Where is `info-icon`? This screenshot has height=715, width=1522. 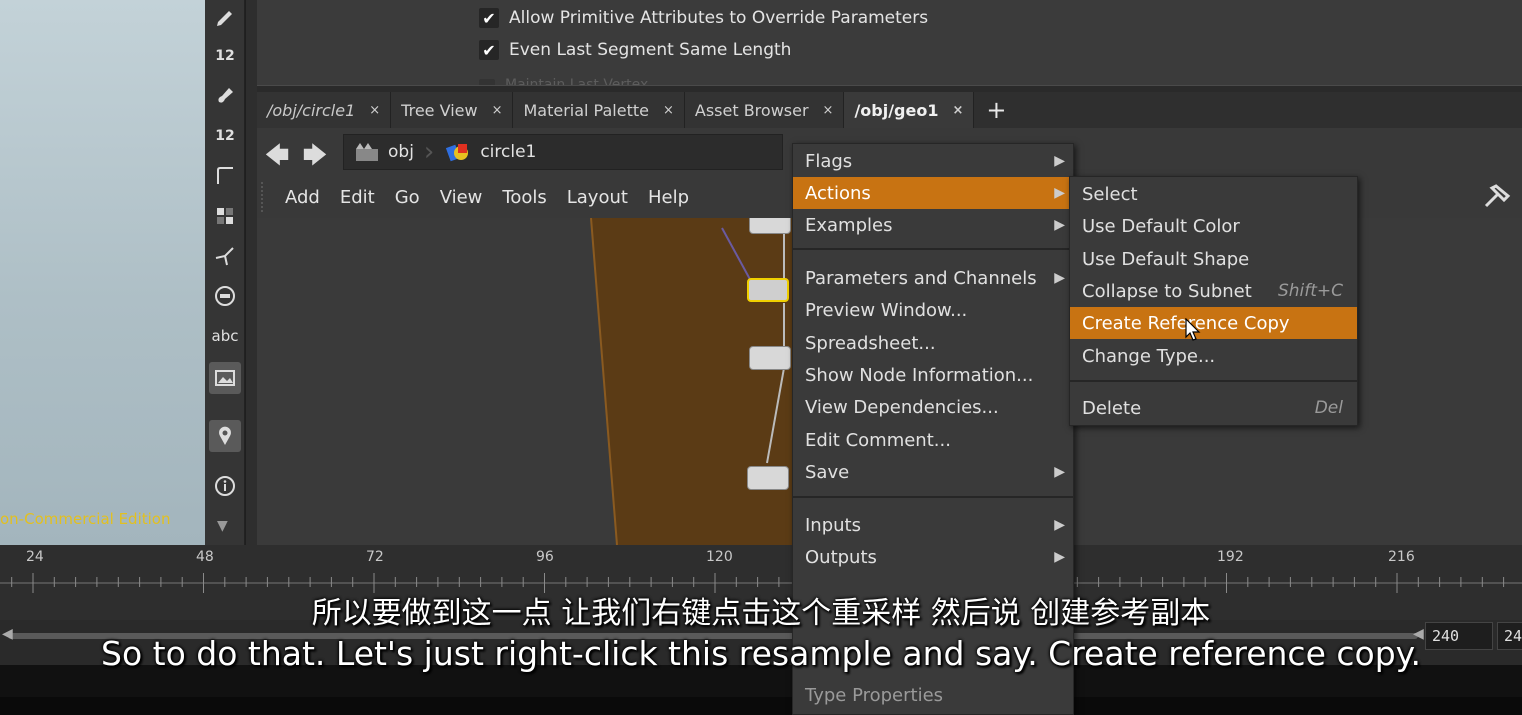
info-icon is located at coordinates (225, 486).